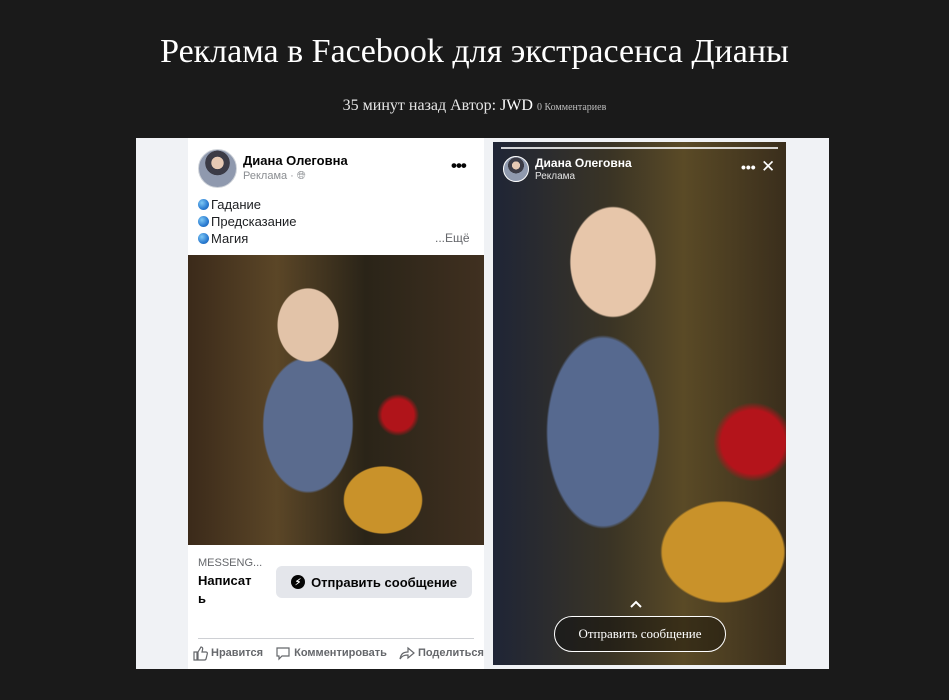 This screenshot has width=949, height=700. I want to click on story-send-message-button: Отправить сообщение, so click(640, 634).